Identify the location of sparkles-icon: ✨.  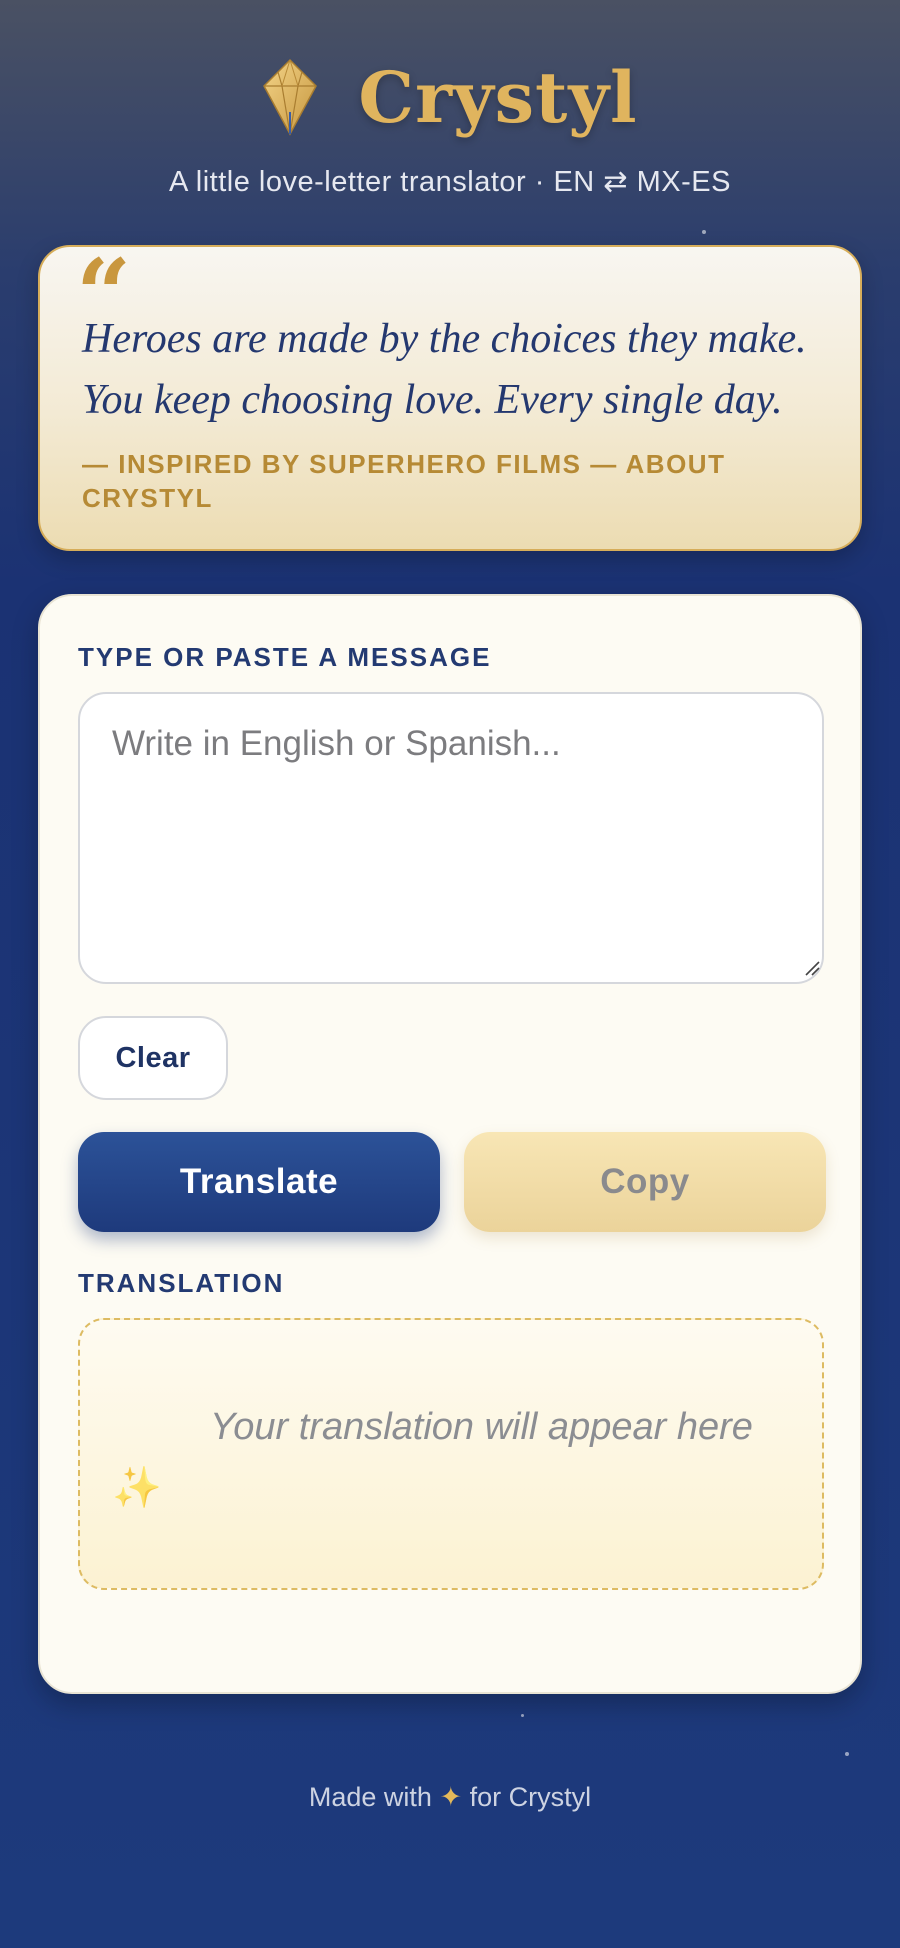
(137, 1488).